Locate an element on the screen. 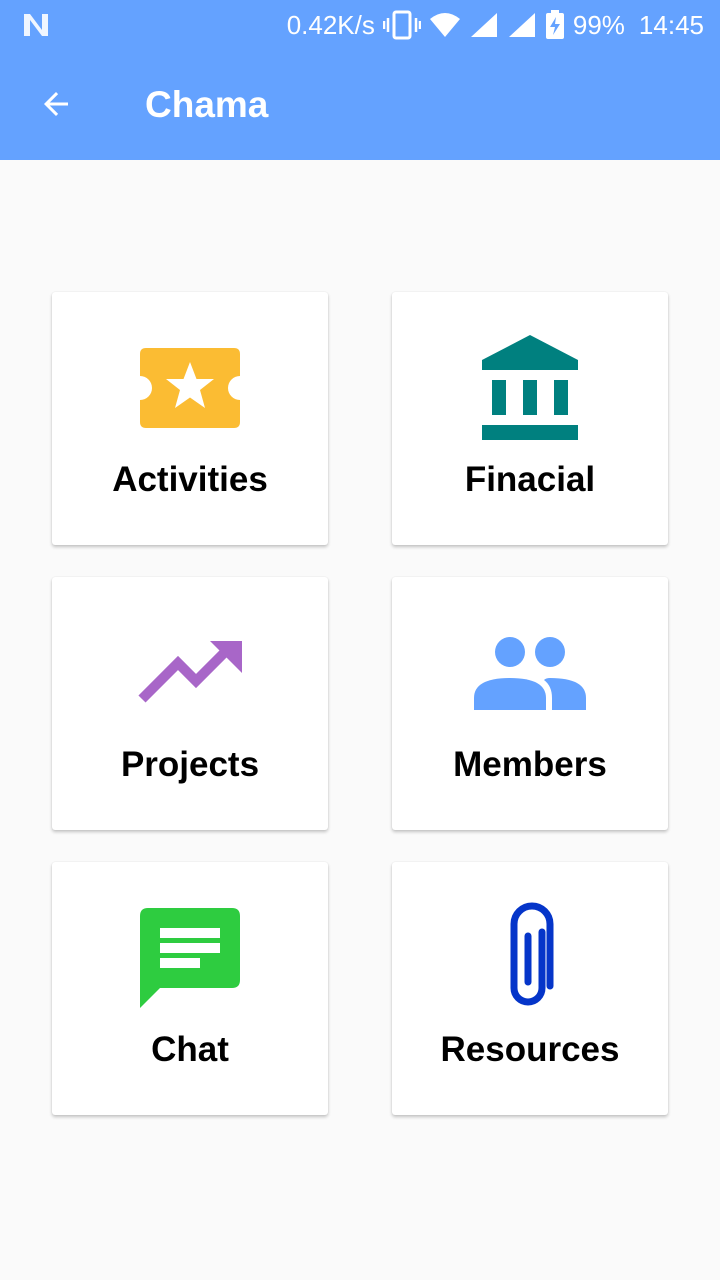 The image size is (720, 1280). financial-card: Finacial is located at coordinates (530, 418).